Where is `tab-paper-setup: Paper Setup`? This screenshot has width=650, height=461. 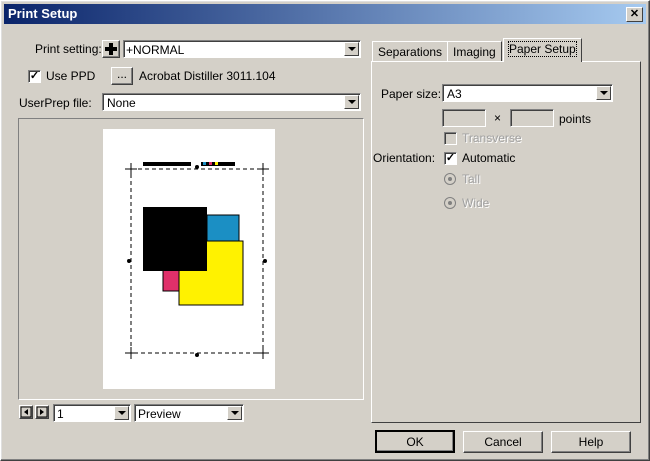
tab-paper-setup: Paper Setup is located at coordinates (542, 50).